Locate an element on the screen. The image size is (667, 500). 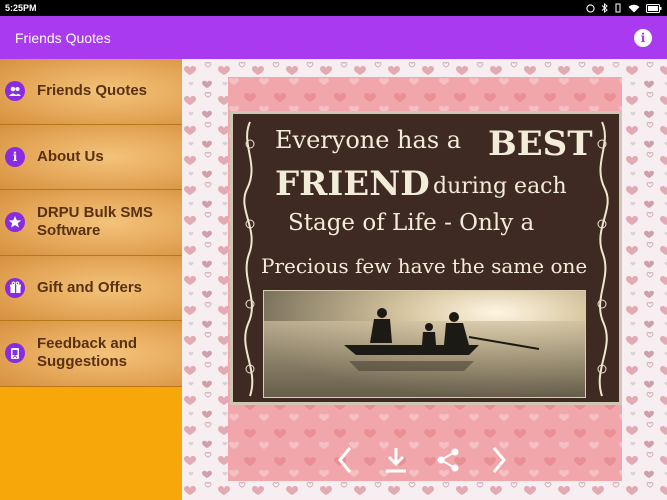
sidebar-item-friends-quotes: Friends Quotes is located at coordinates (91, 92).